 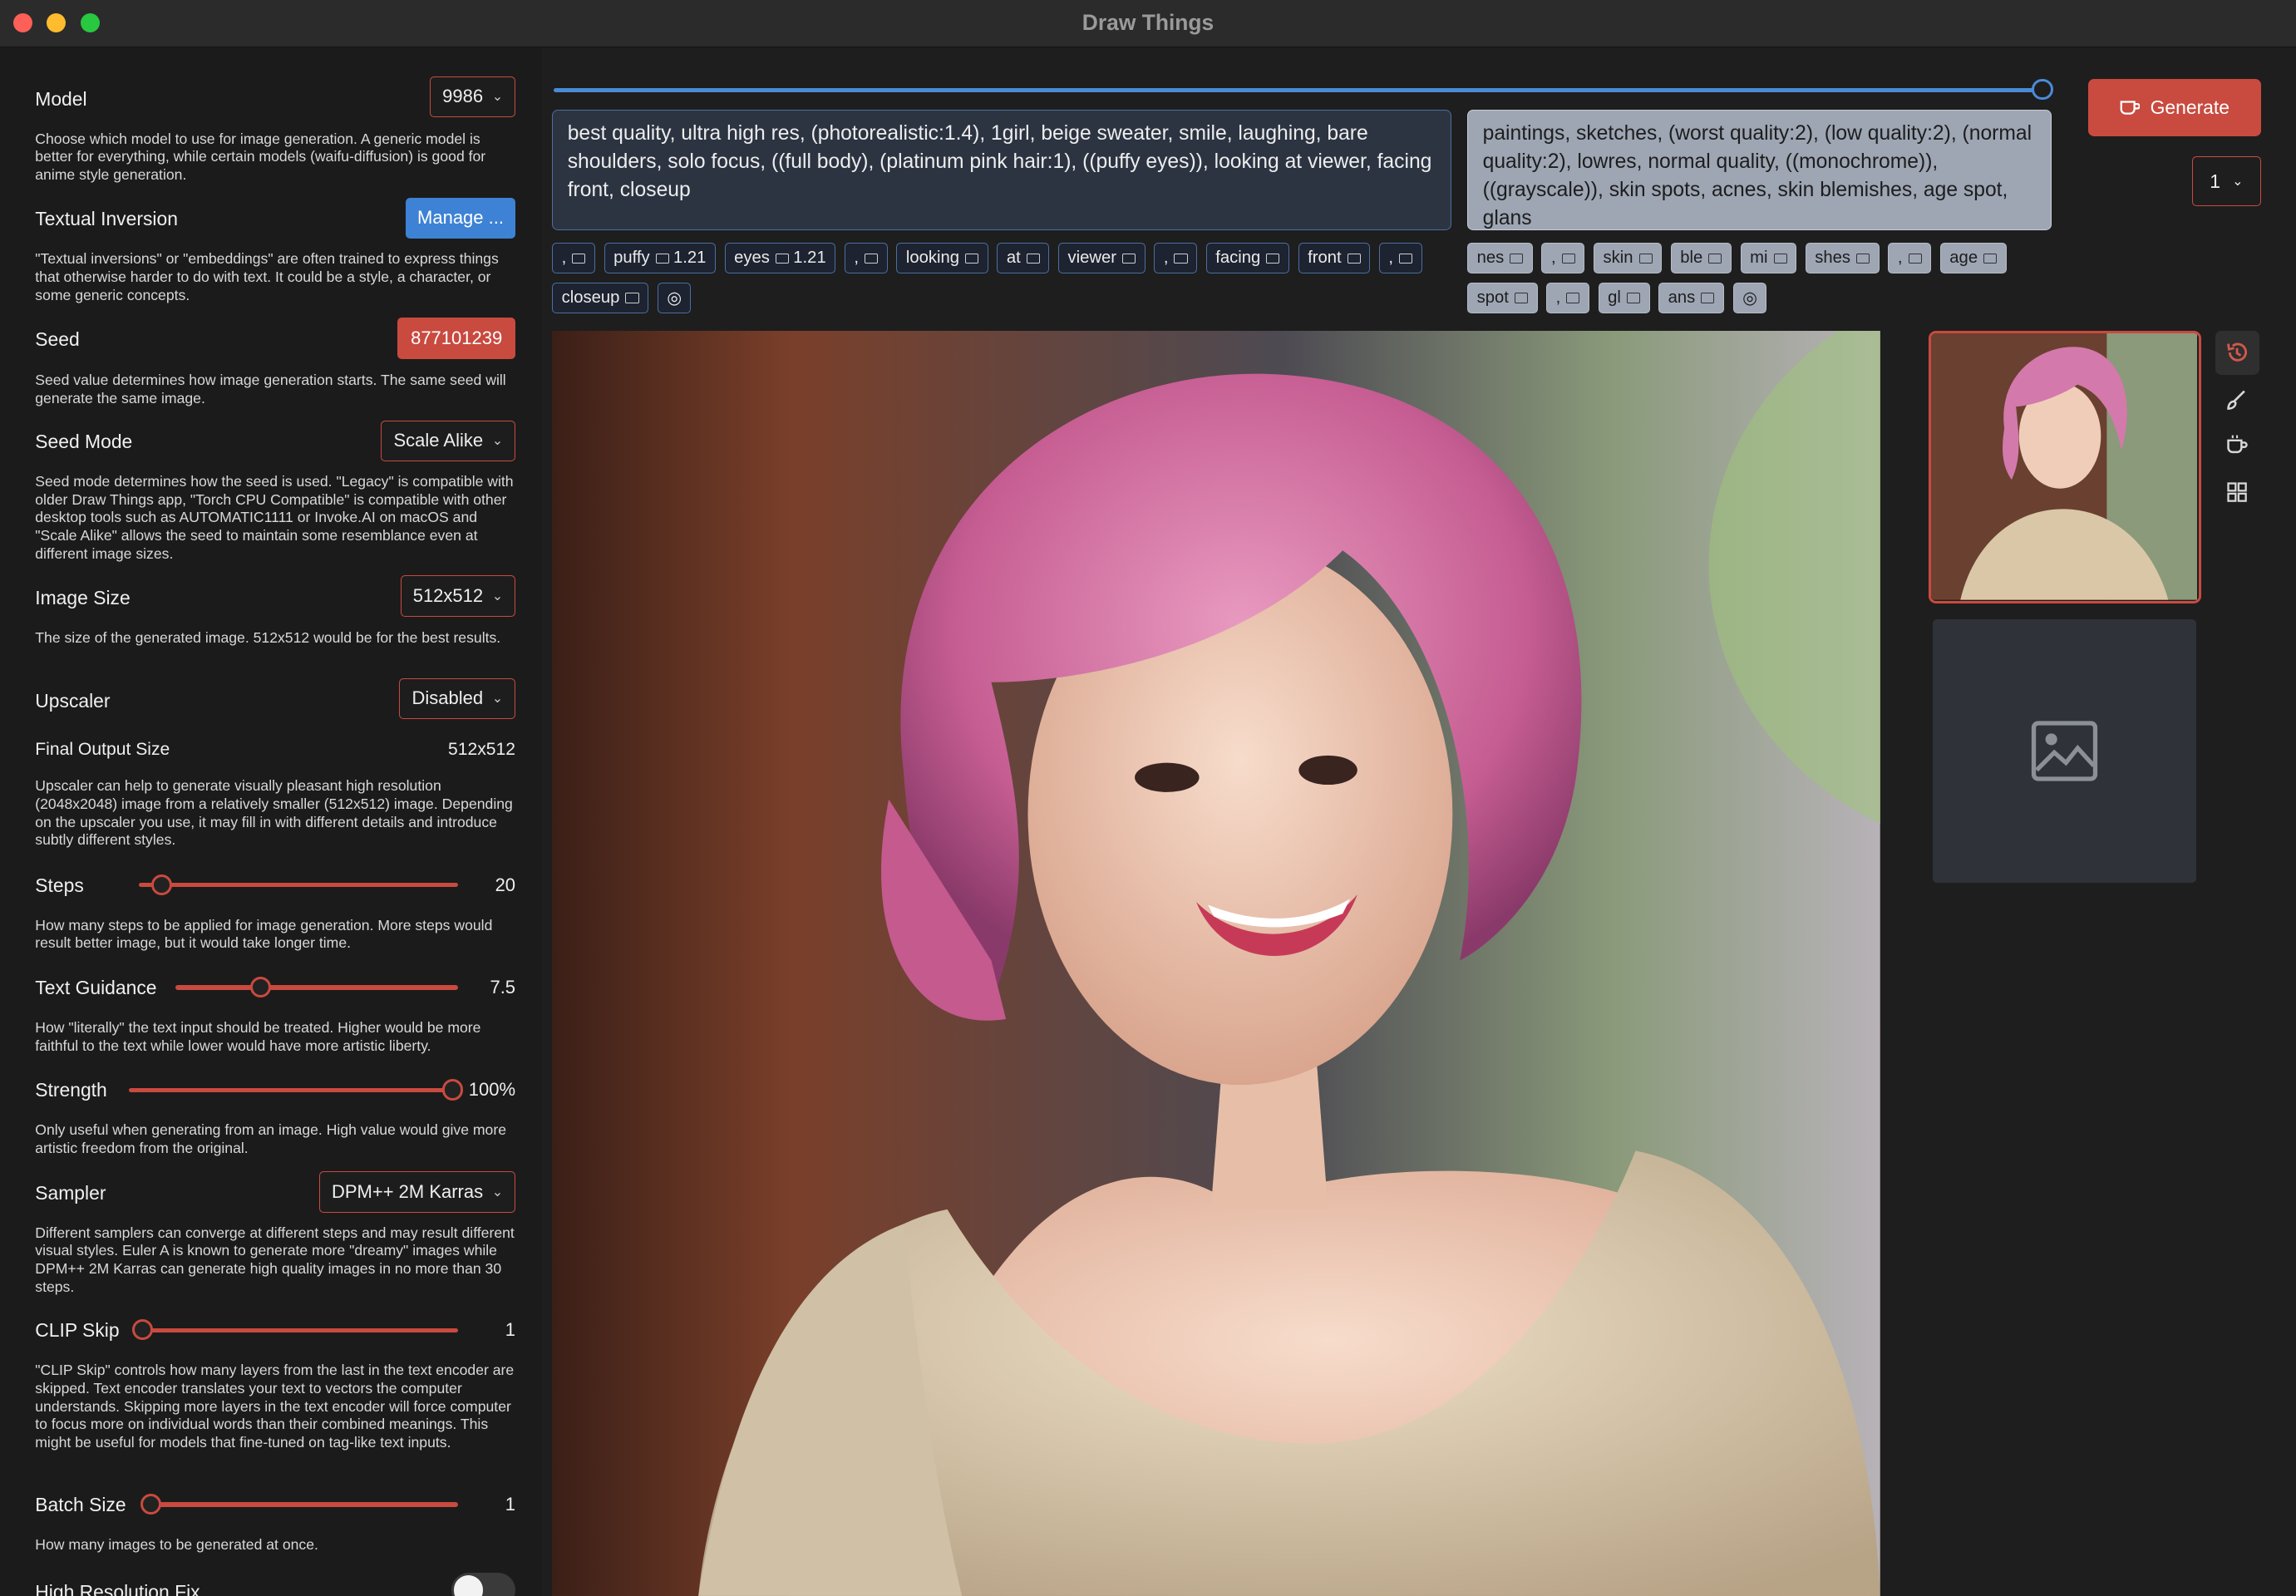 What do you see at coordinates (2237, 399) in the screenshot?
I see `brush-button` at bounding box center [2237, 399].